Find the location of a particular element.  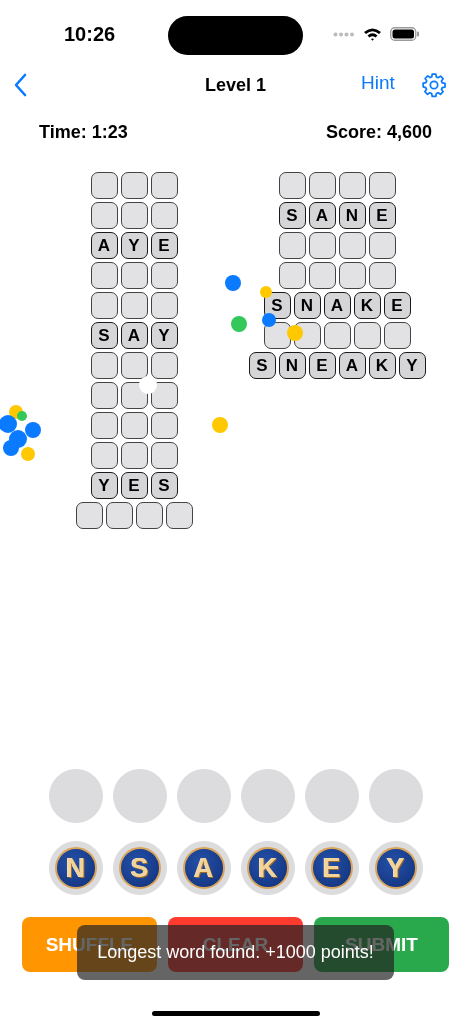

letter-button: K is located at coordinates (267, 868).